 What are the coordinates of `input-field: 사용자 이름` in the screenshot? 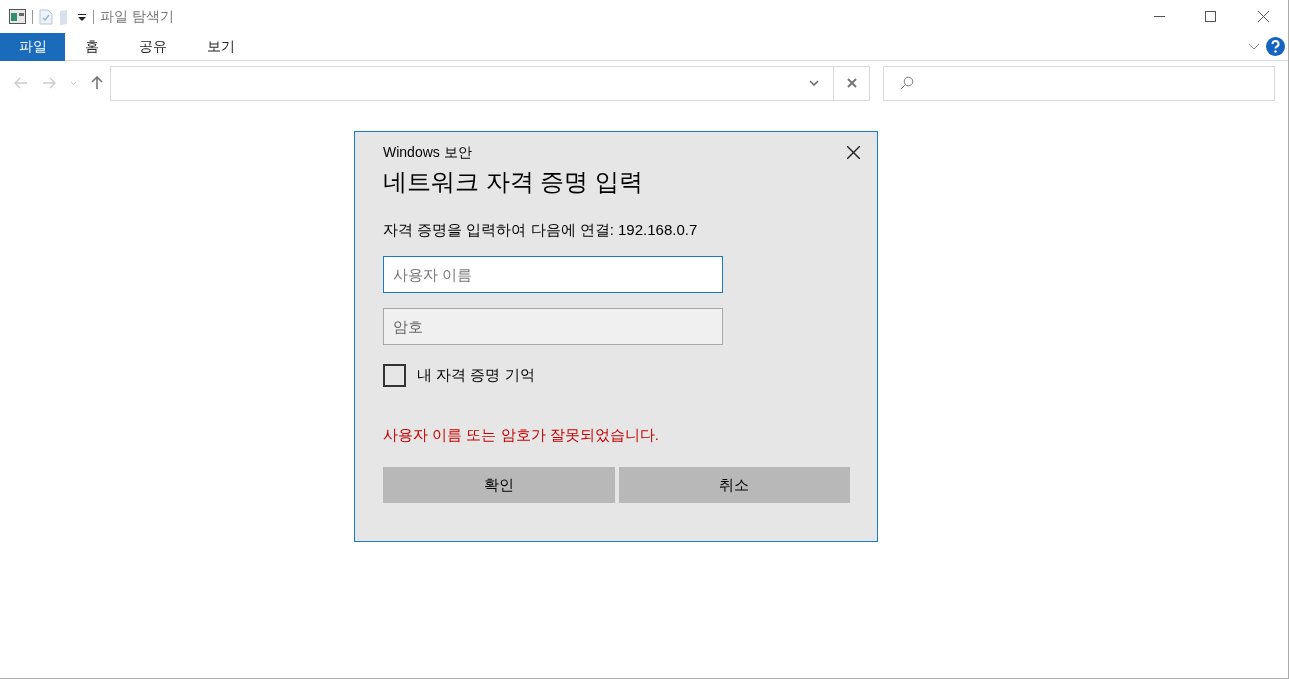 It's located at (553, 274).